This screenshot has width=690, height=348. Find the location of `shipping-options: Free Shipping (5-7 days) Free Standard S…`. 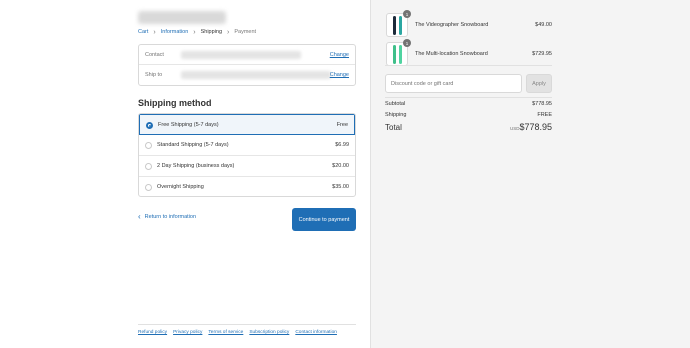

shipping-options: Free Shipping (5-7 days) Free Standard S… is located at coordinates (247, 155).